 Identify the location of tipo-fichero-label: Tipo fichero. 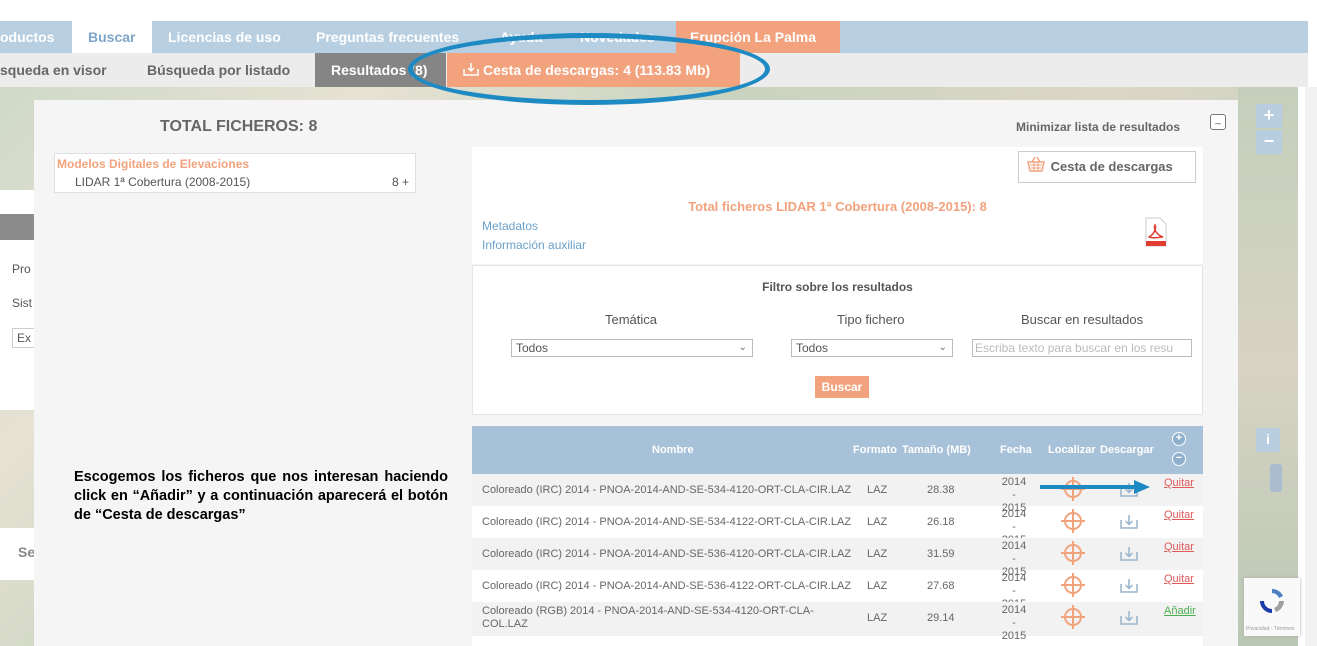
(871, 319).